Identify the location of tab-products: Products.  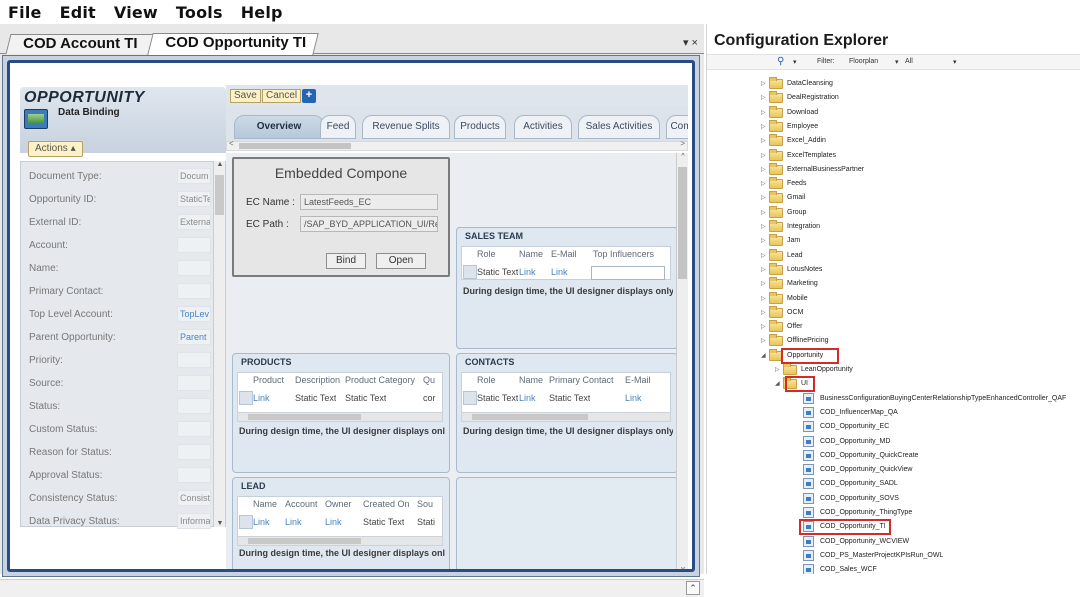
(480, 127).